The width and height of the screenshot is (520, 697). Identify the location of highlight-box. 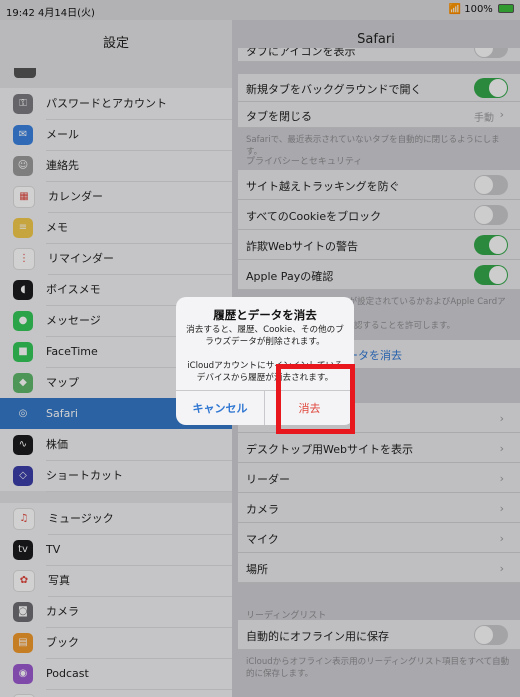
(315, 399).